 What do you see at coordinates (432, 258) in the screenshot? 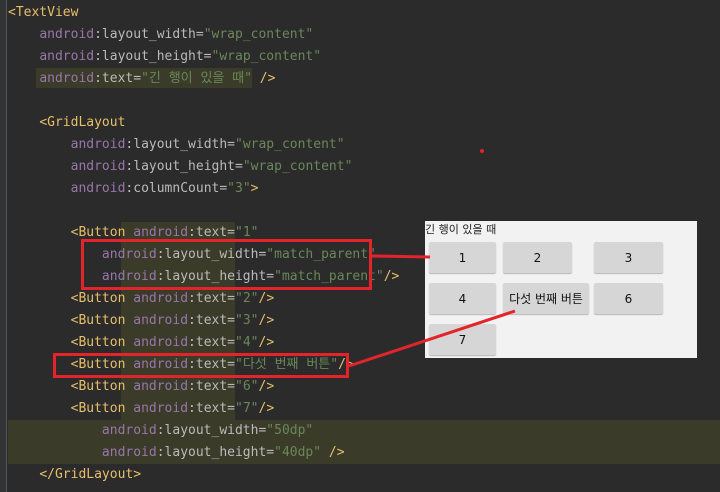
I see `annotation-arrows` at bounding box center [432, 258].